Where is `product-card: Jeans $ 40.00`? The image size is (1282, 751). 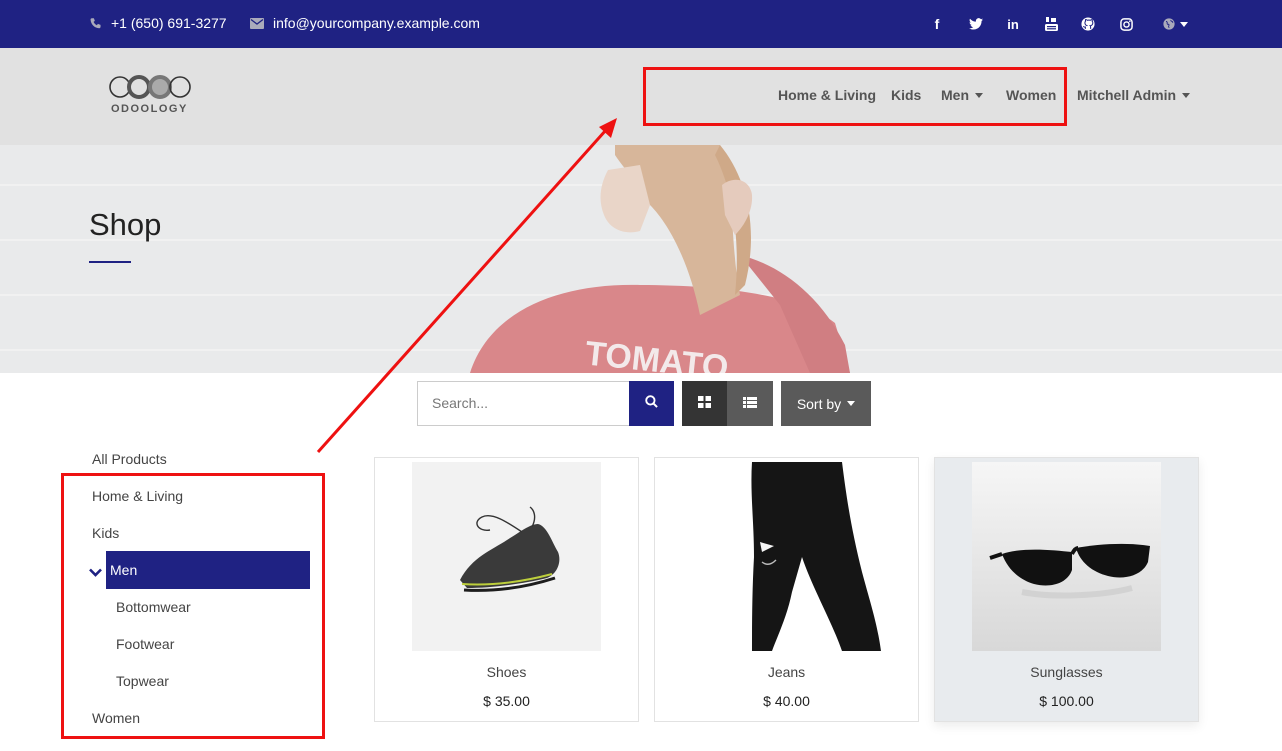
product-card: Jeans $ 40.00 is located at coordinates (786, 589).